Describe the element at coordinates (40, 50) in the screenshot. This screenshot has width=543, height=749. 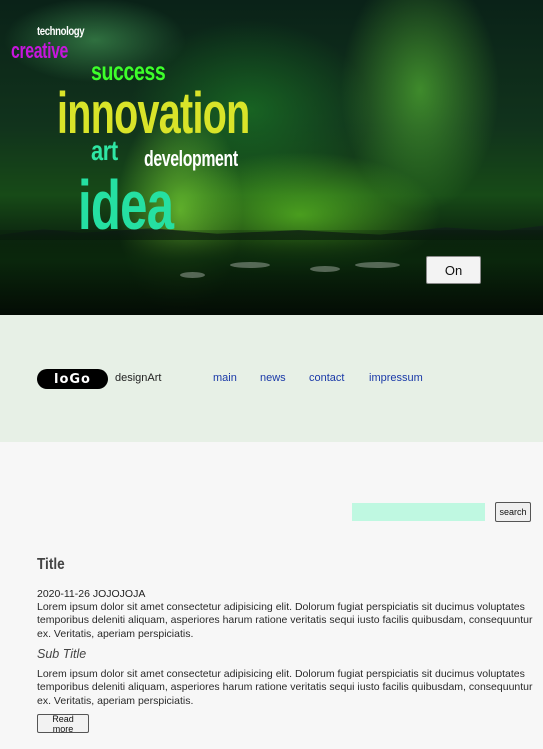
I see `word-creative: creative` at that location.